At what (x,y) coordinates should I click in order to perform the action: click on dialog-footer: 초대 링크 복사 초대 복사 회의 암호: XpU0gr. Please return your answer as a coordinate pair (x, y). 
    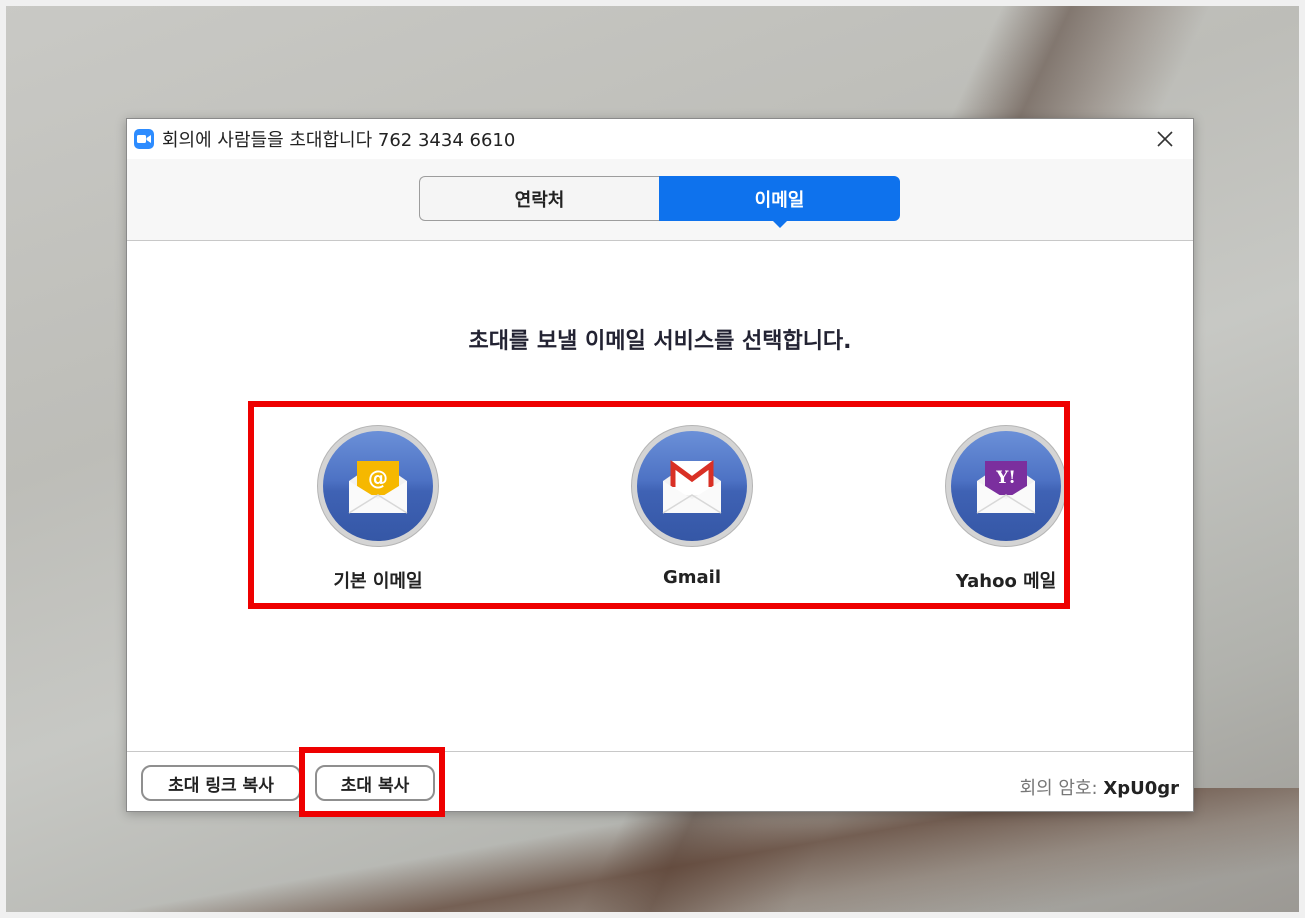
    Looking at the image, I should click on (660, 781).